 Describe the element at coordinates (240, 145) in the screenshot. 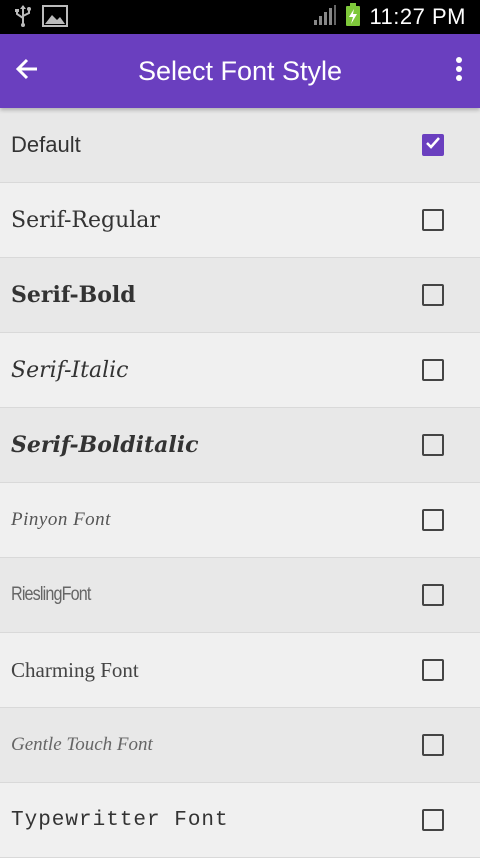

I see `font-row-default: Default` at that location.